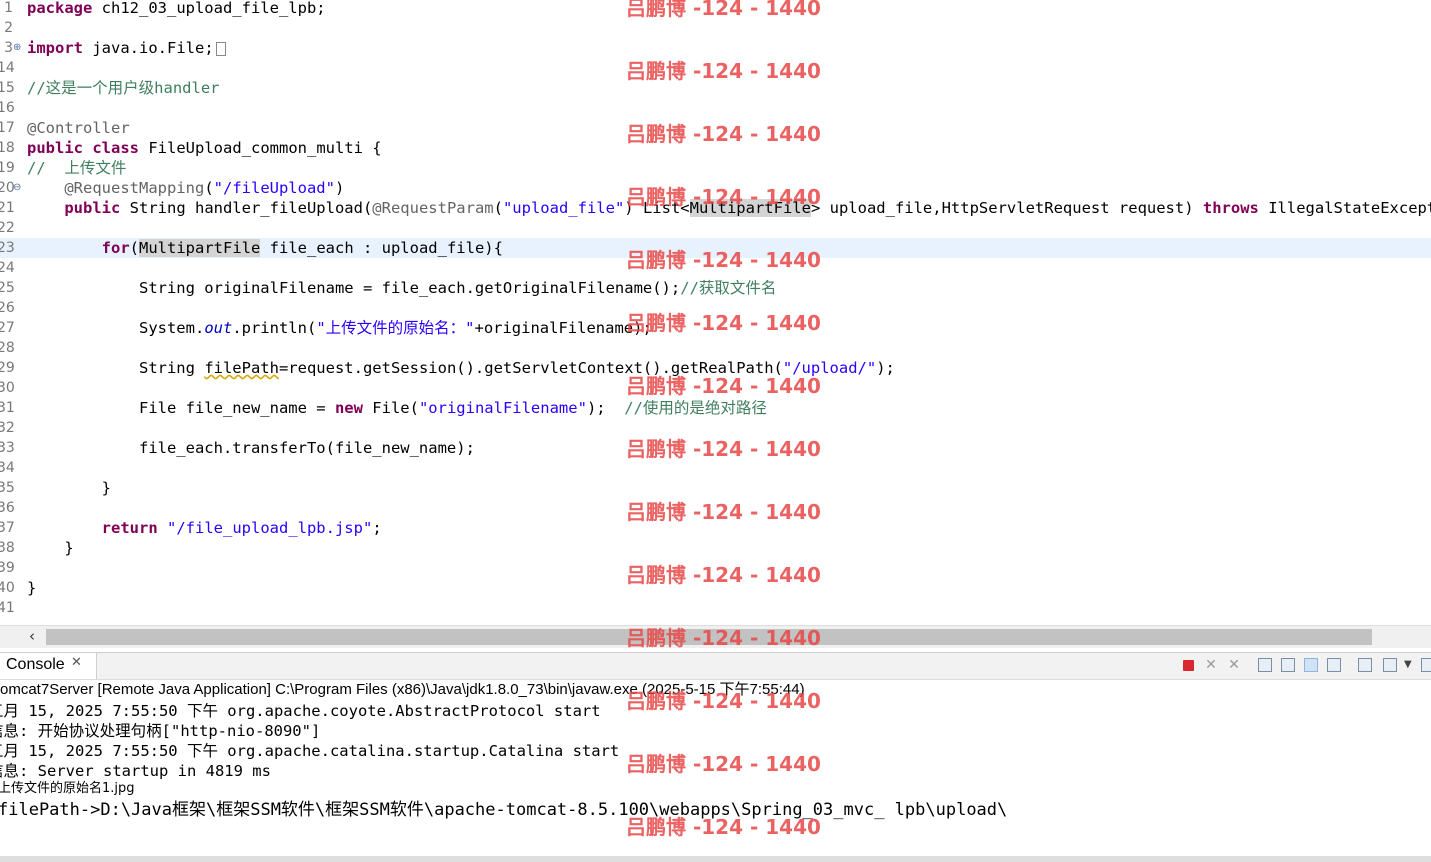 The width and height of the screenshot is (1431, 862). I want to click on code-line: 20 ⊖ @RequestMapping("/fileUpload"), so click(715, 188).